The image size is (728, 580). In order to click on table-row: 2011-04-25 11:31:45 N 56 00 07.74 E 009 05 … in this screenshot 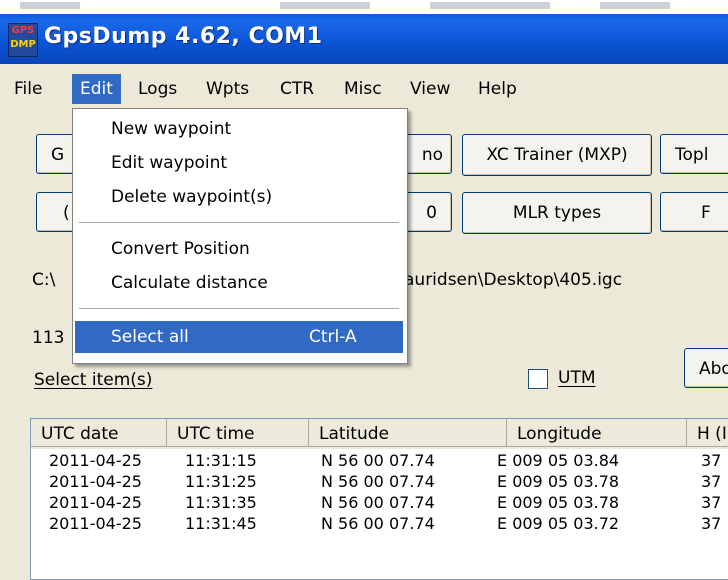, I will do `click(379, 524)`.